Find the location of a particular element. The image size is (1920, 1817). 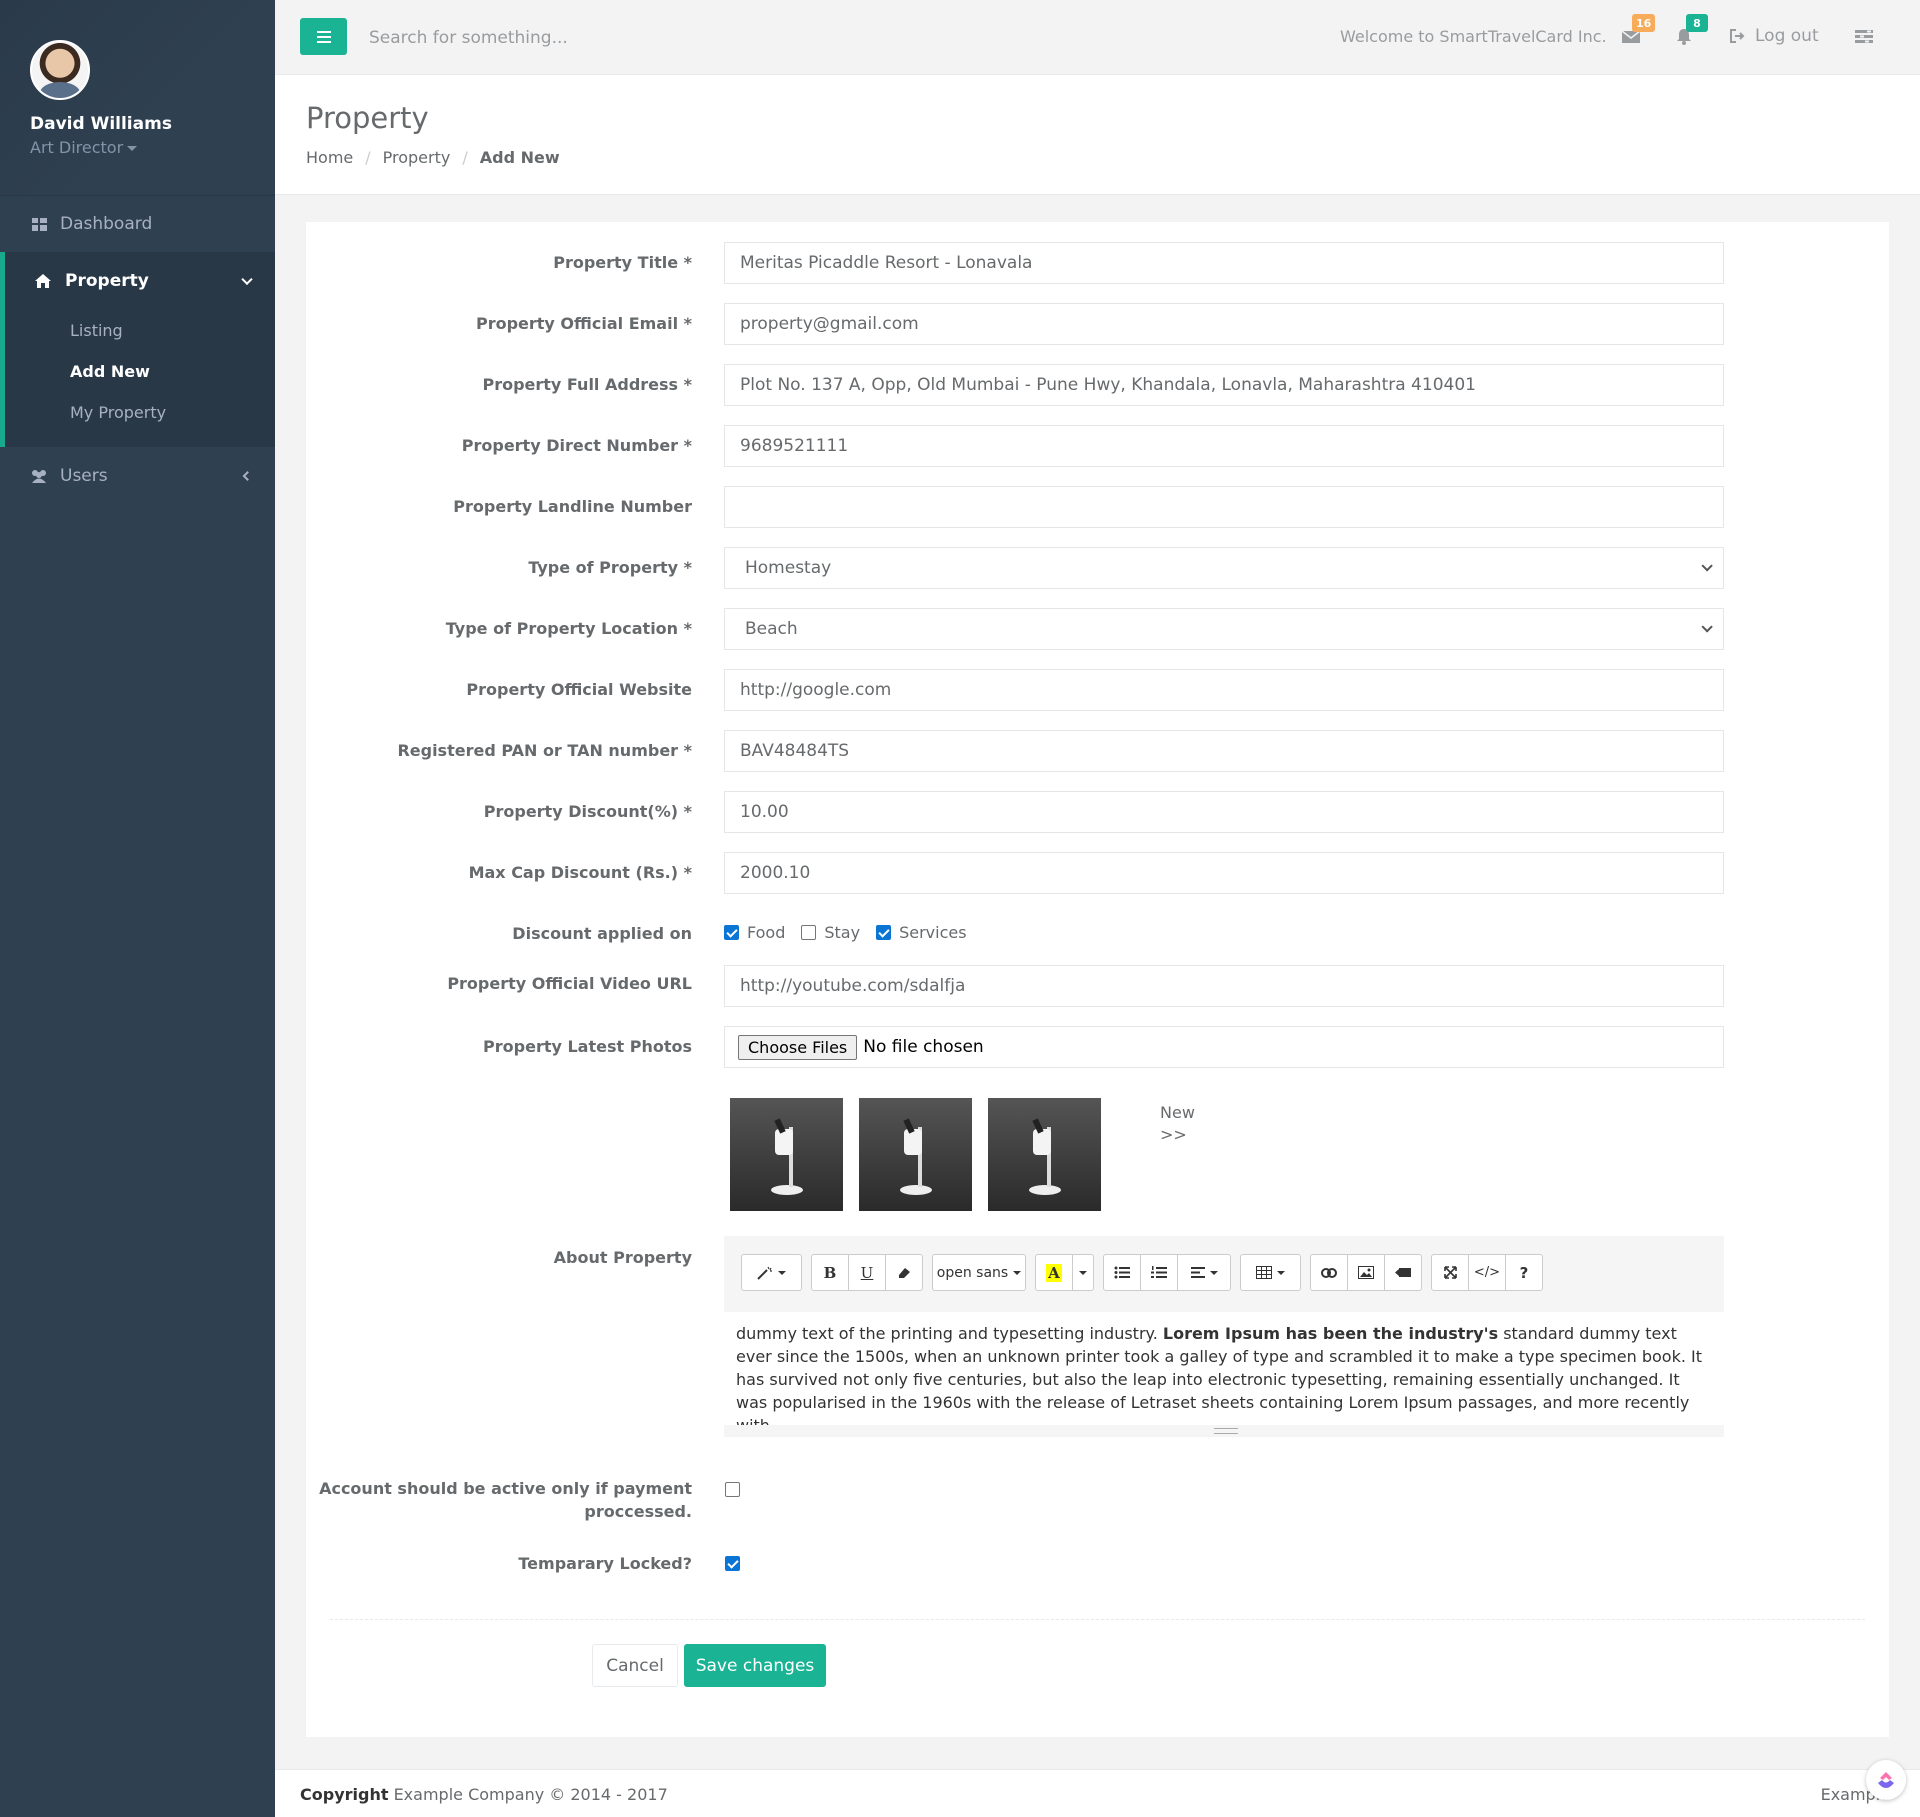

copyright-text: Example Company © 2014 - 2017 is located at coordinates (528, 1794).